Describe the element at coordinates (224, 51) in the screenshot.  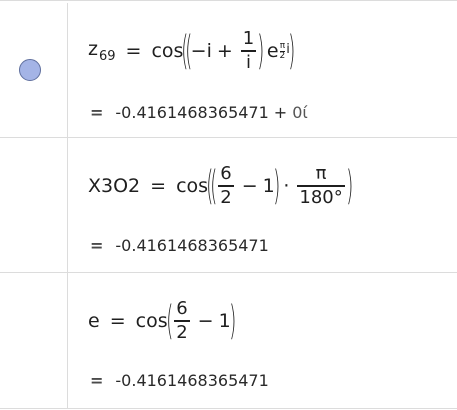
I see `plus-operator: +` at that location.